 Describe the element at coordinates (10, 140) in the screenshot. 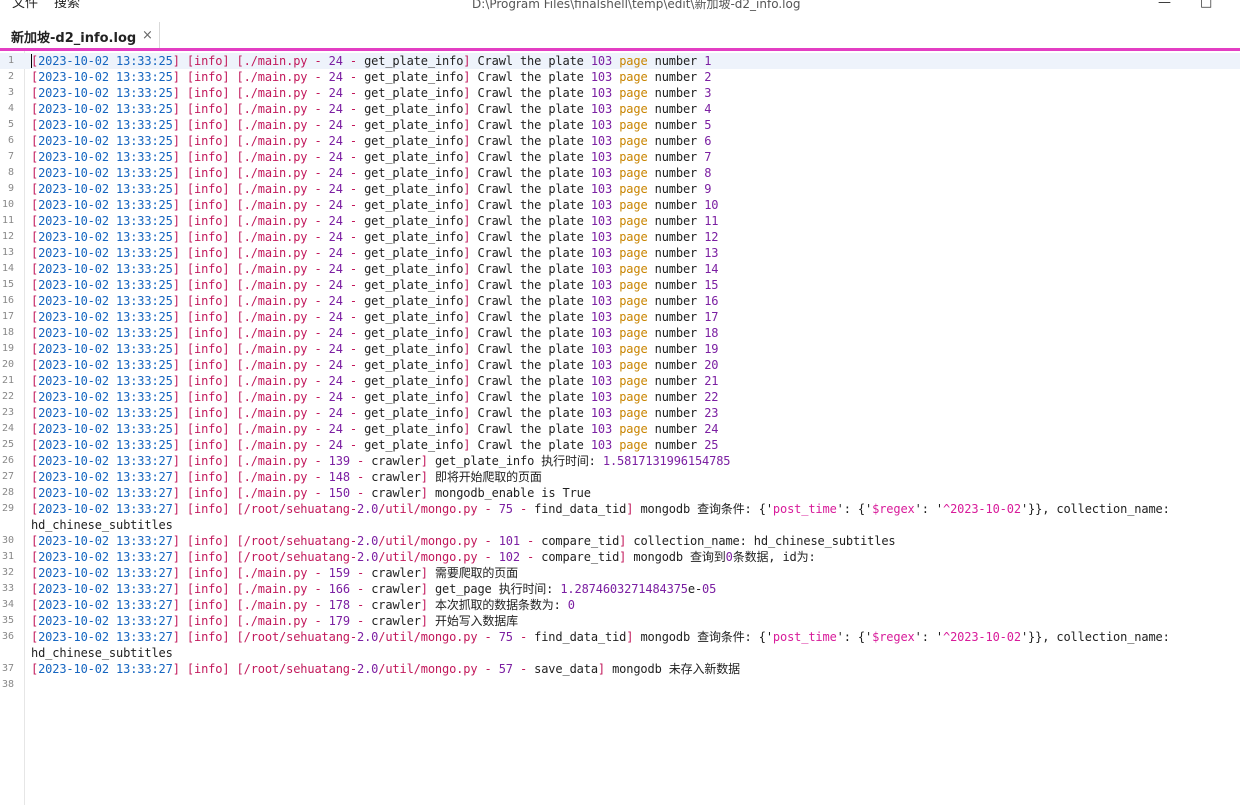

I see `line-number: 6` at that location.